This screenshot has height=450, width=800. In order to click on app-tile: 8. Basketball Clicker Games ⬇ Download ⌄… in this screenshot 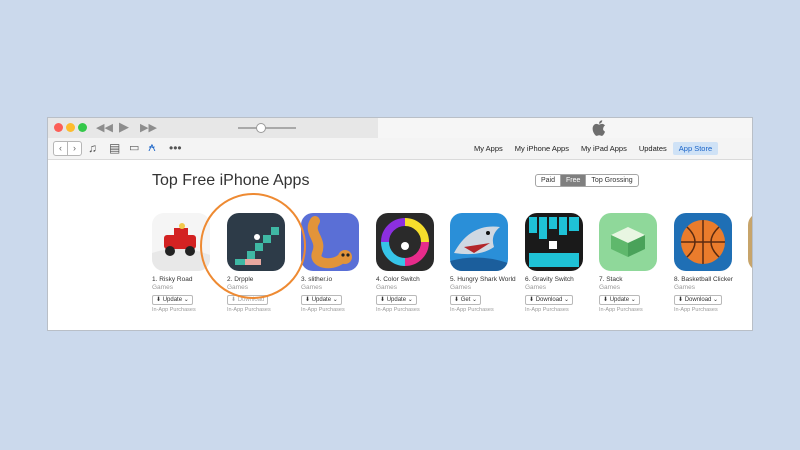, I will do `click(707, 263)`.